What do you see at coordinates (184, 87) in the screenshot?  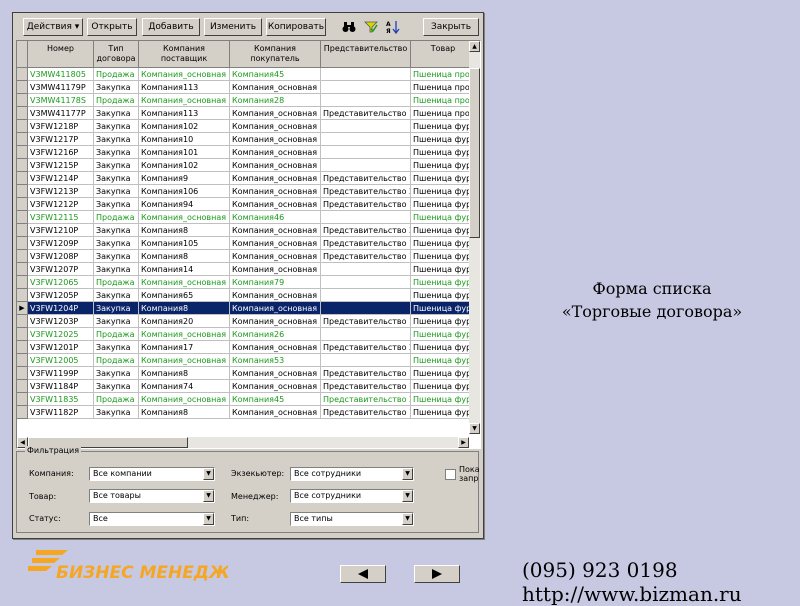 I see `table-cell: Компания113` at bounding box center [184, 87].